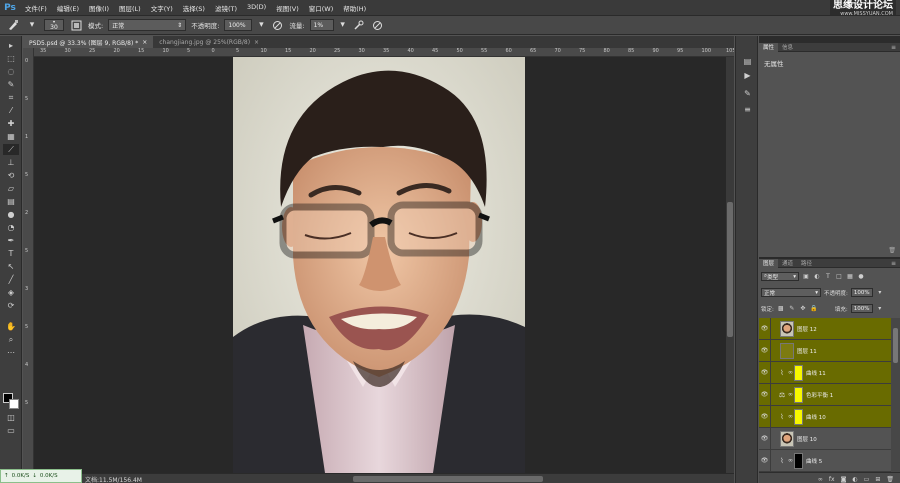 The image size is (900, 483). Describe the element at coordinates (76, 25) in the screenshot. I see `brush-panel-icon` at that location.